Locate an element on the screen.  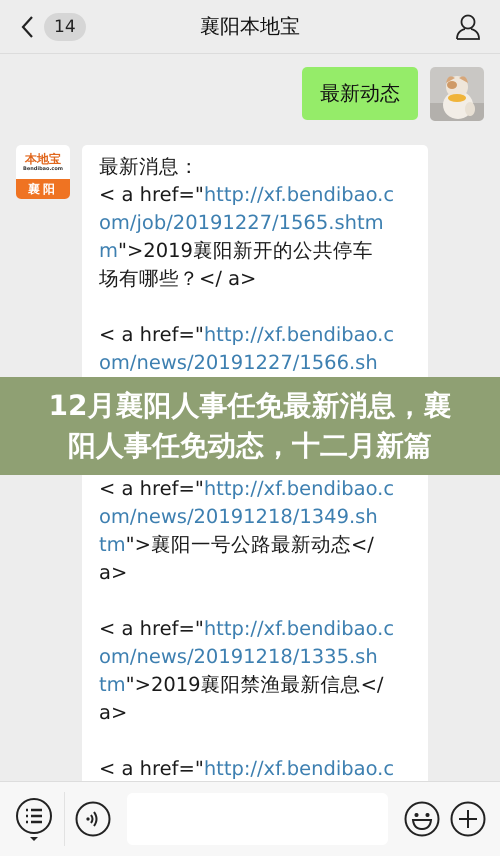
link-text: om/news/20191218/1335.sh is located at coordinates (238, 656).